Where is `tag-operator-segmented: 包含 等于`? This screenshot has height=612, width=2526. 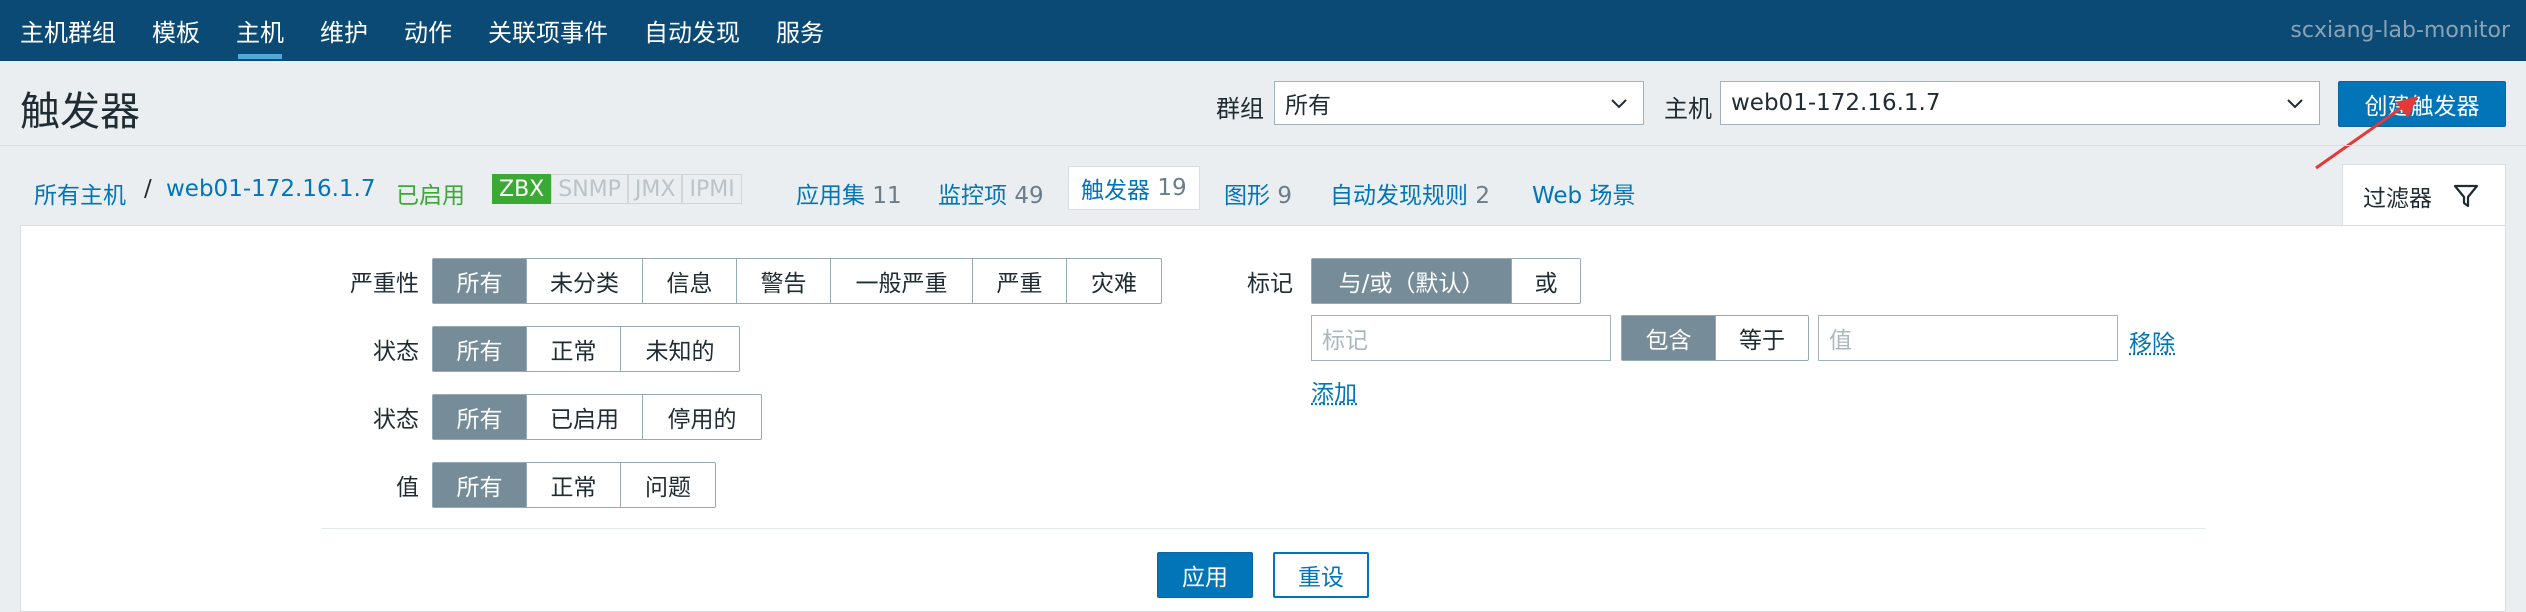 tag-operator-segmented: 包含 等于 is located at coordinates (1715, 338).